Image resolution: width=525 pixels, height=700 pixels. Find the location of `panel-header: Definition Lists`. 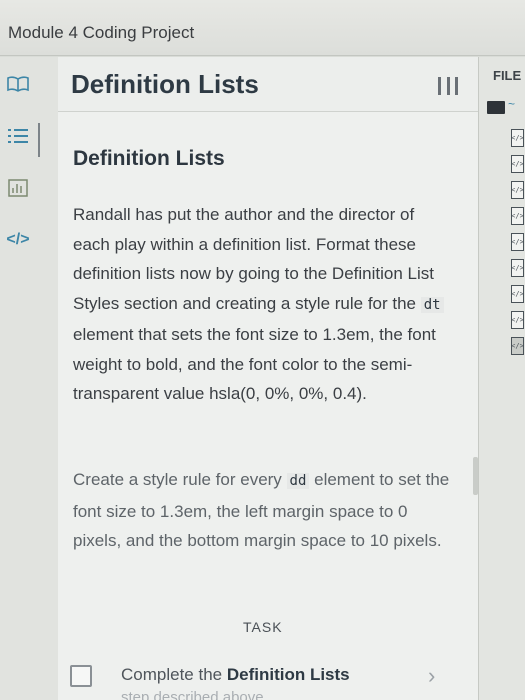

panel-header: Definition Lists is located at coordinates (268, 84).